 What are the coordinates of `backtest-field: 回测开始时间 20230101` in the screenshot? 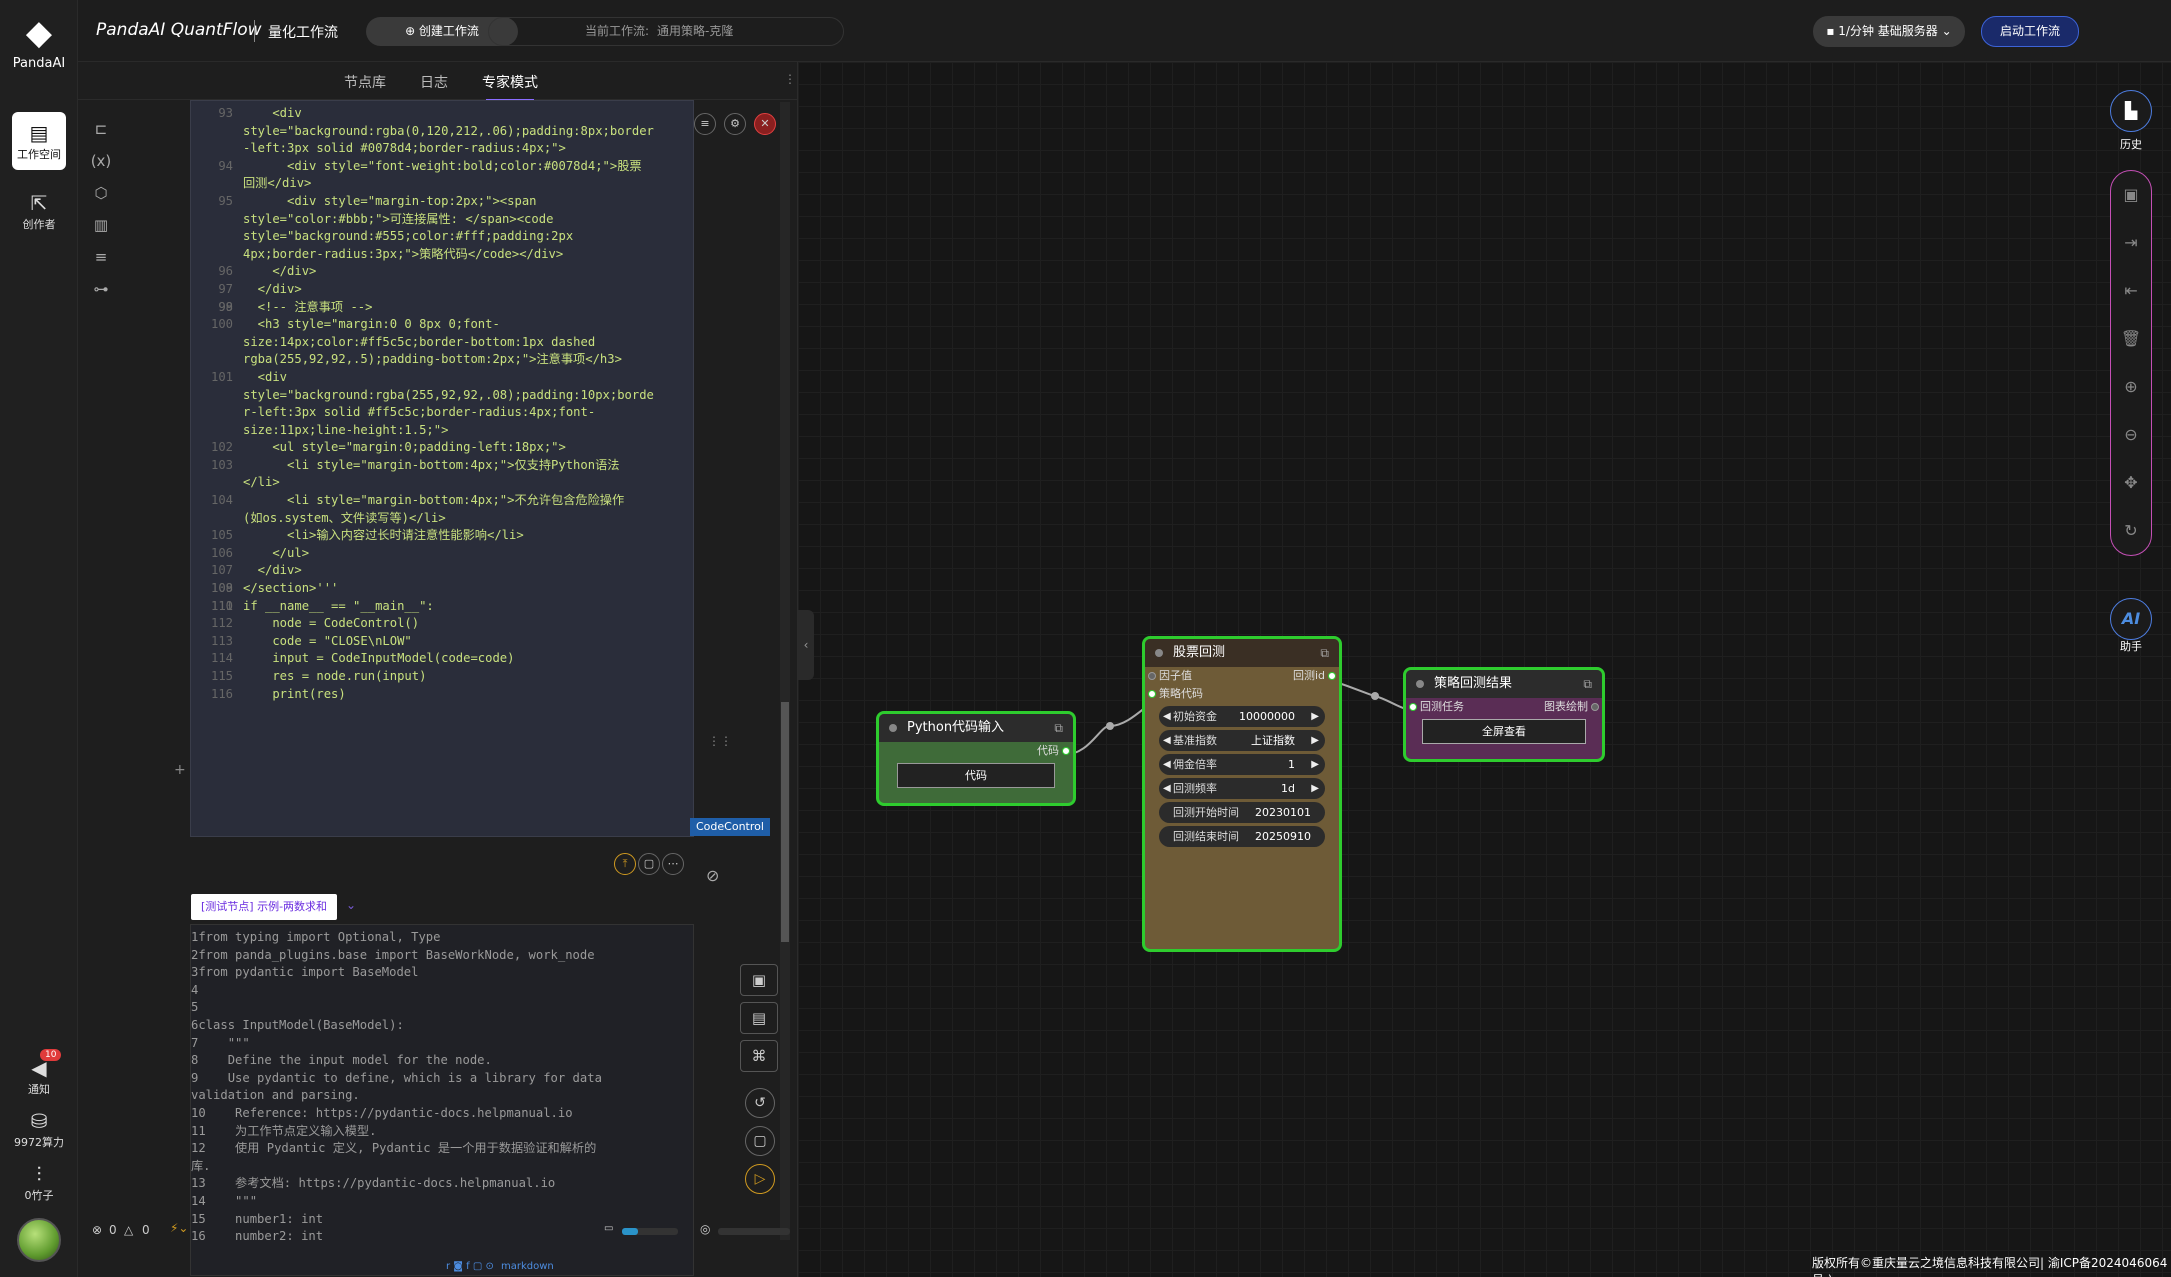 It's located at (1242, 812).